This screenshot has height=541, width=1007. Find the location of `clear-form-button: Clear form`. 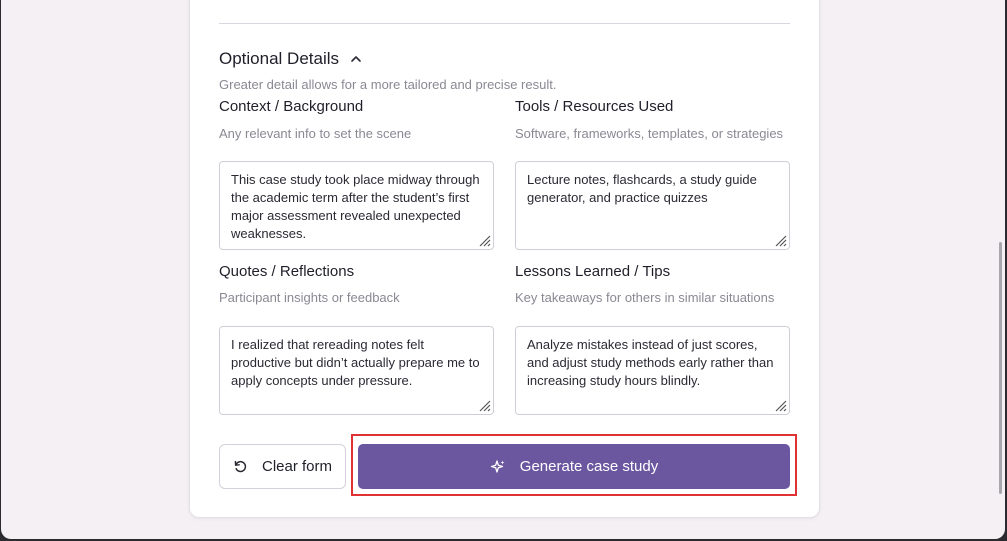

clear-form-button: Clear form is located at coordinates (282, 466).